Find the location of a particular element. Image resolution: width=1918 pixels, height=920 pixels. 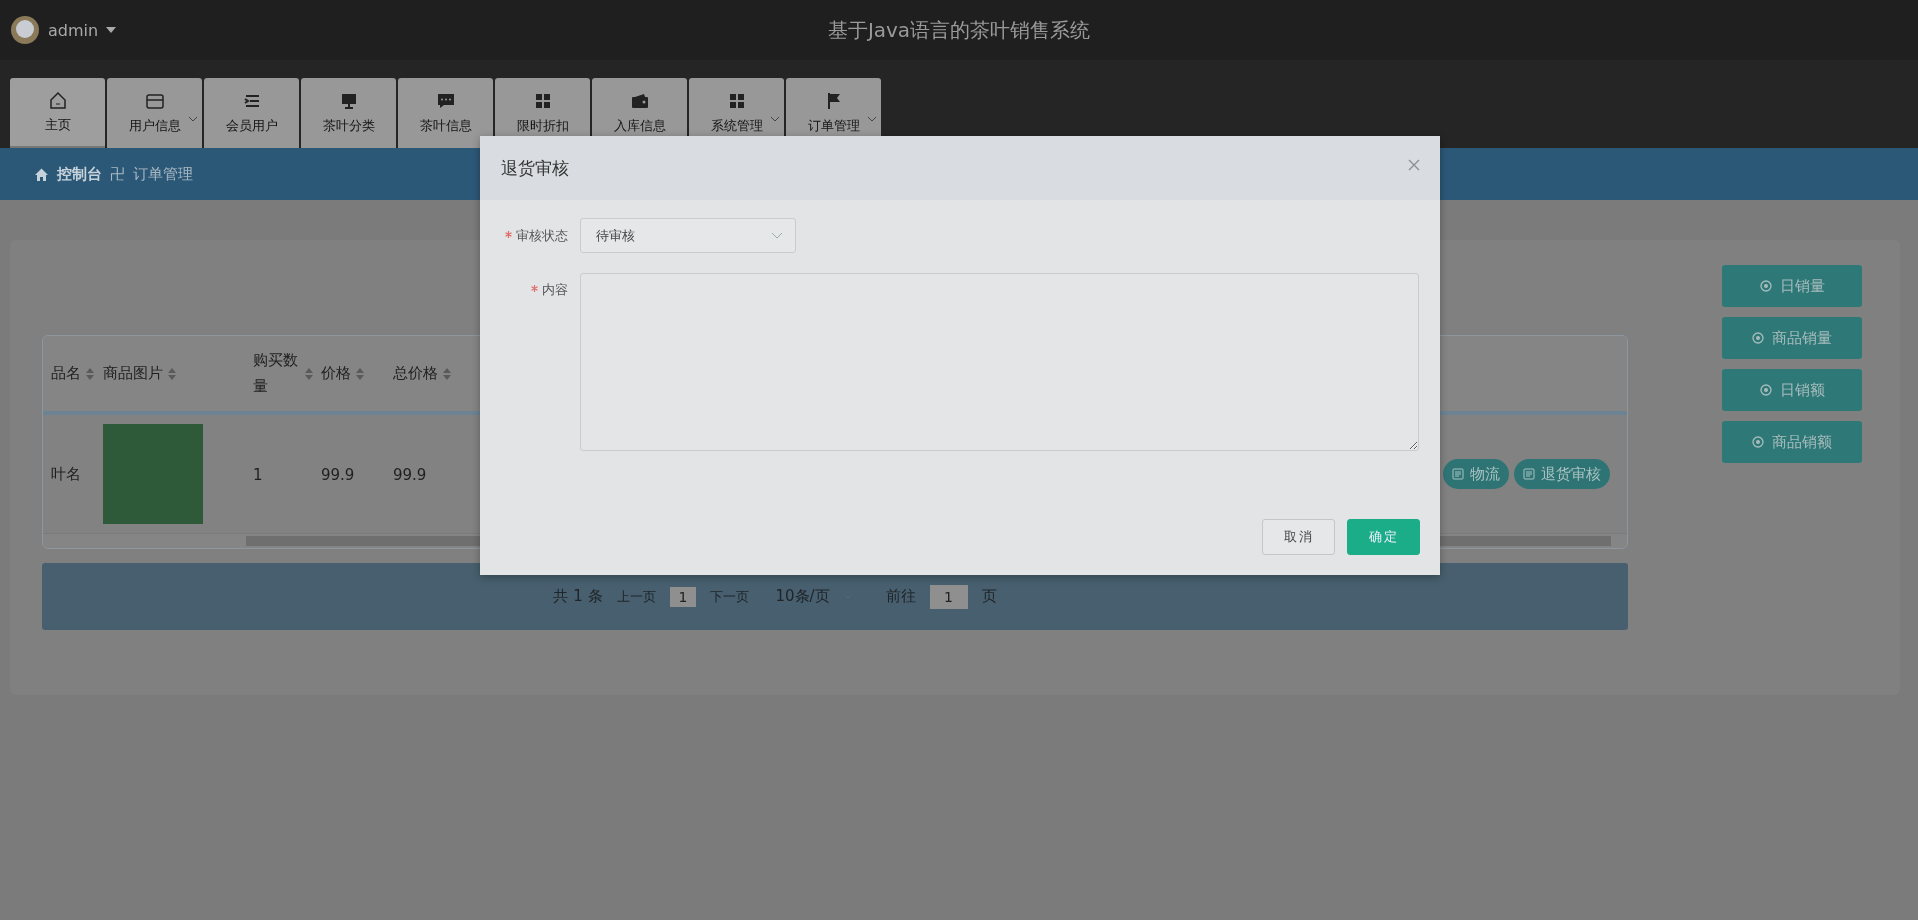

chart-button: 商品销量 is located at coordinates (1792, 338).